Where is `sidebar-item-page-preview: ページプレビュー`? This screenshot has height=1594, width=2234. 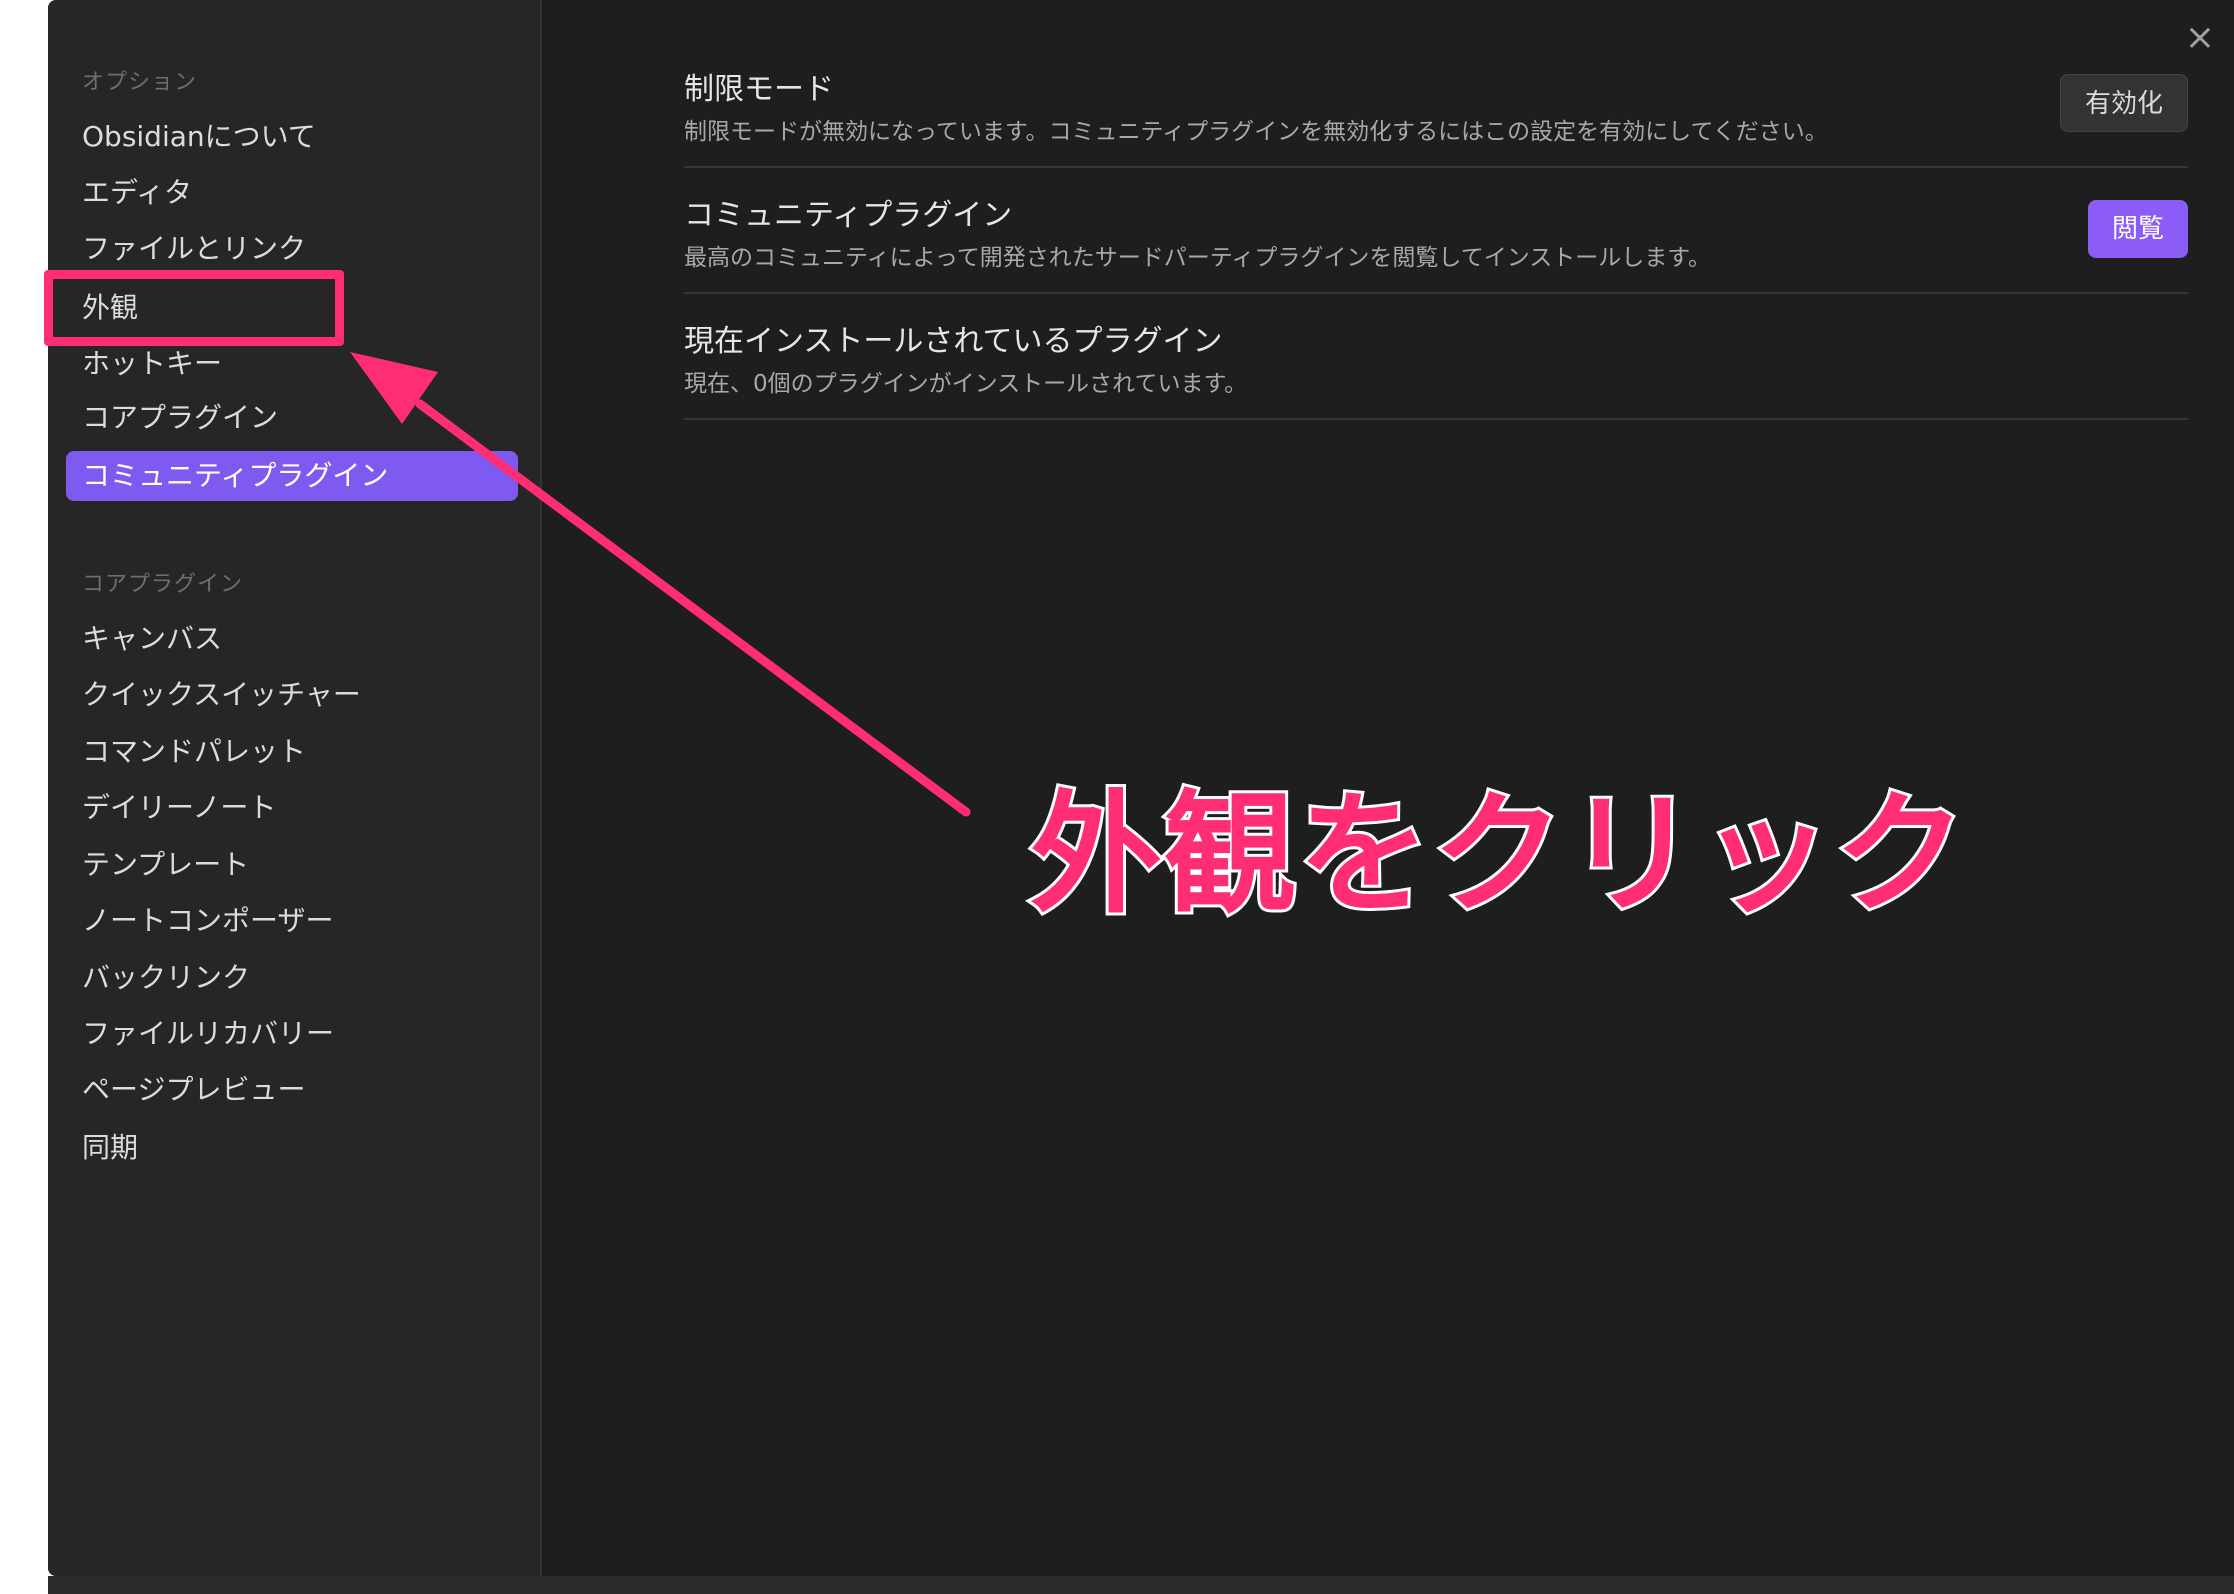
sidebar-item-page-preview: ページプレビュー is located at coordinates (193, 1090).